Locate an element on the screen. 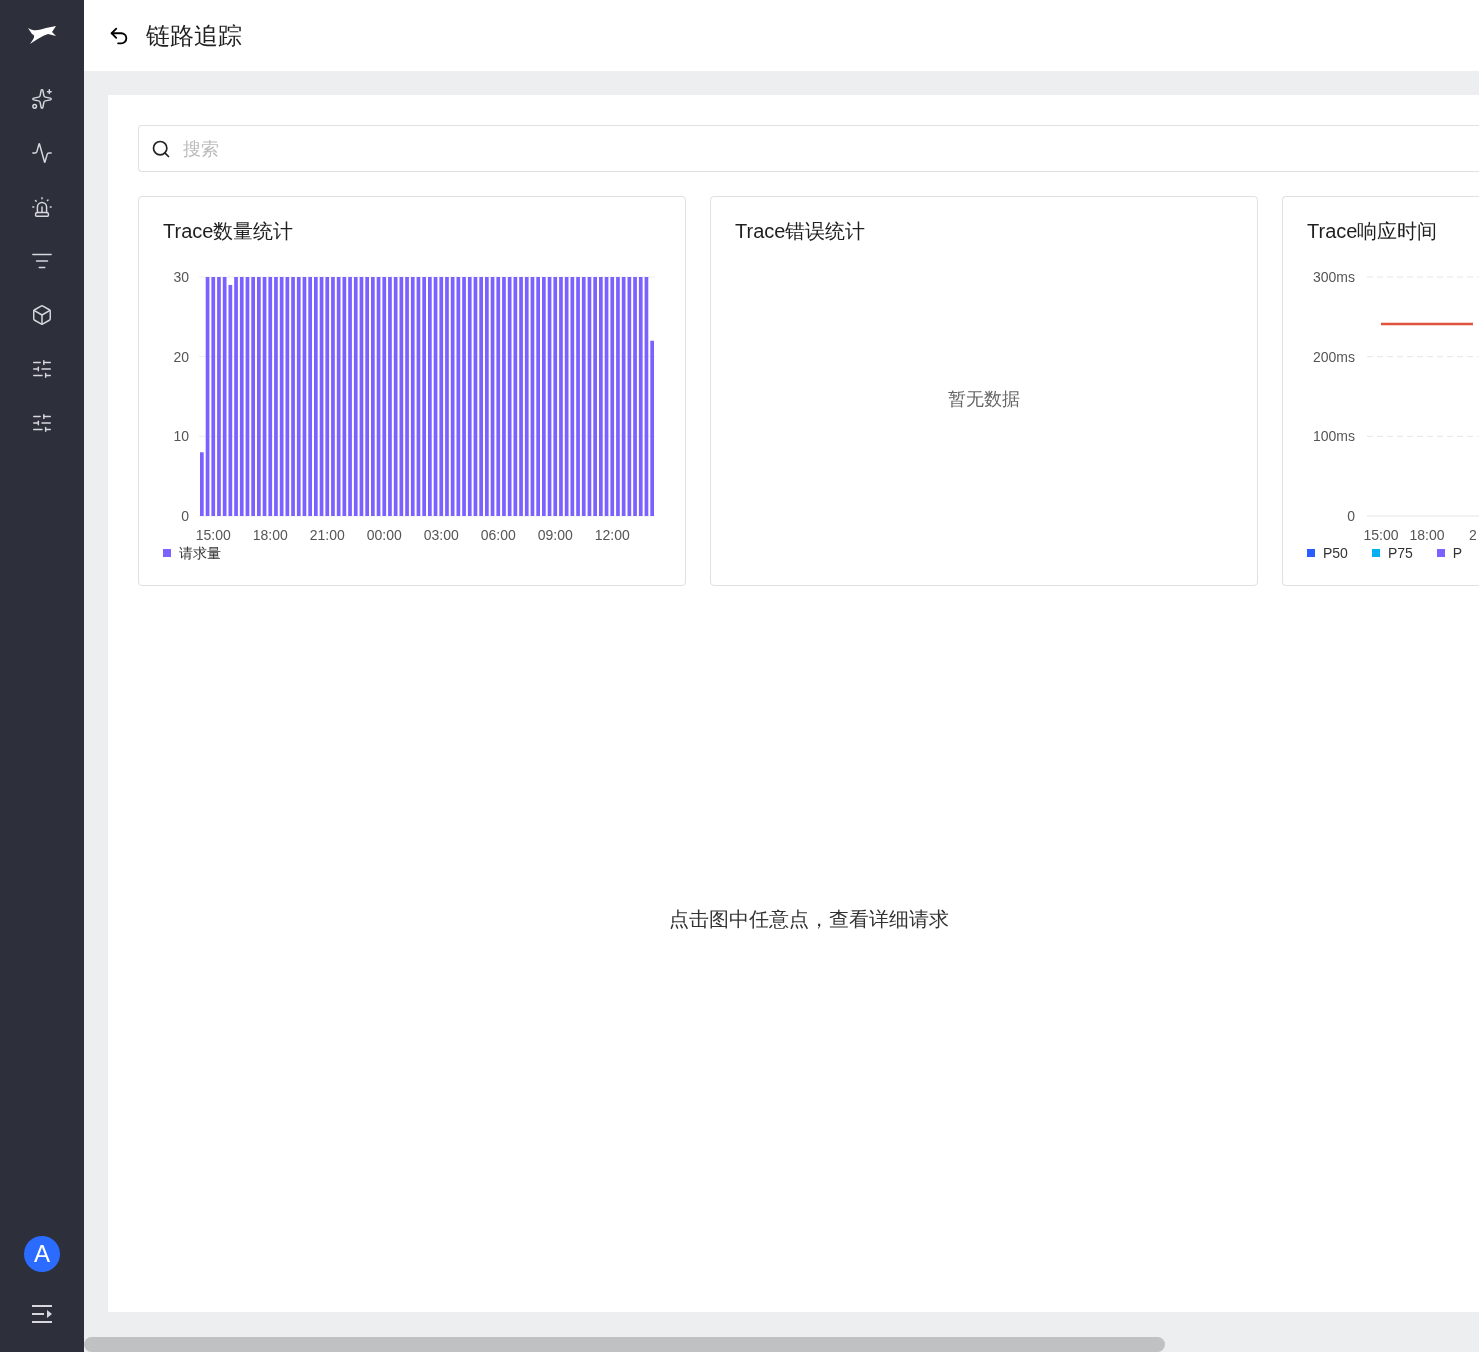 This screenshot has height=1352, width=1479. axis-label: 21:00 is located at coordinates (327, 535).